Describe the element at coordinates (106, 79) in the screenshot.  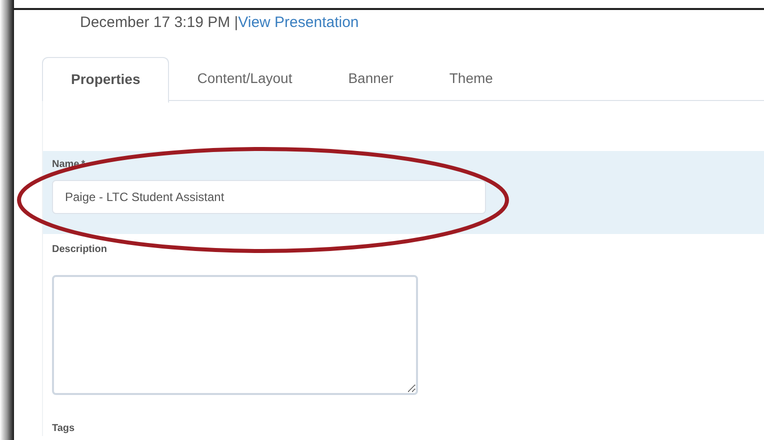
I see `tab: Properties` at that location.